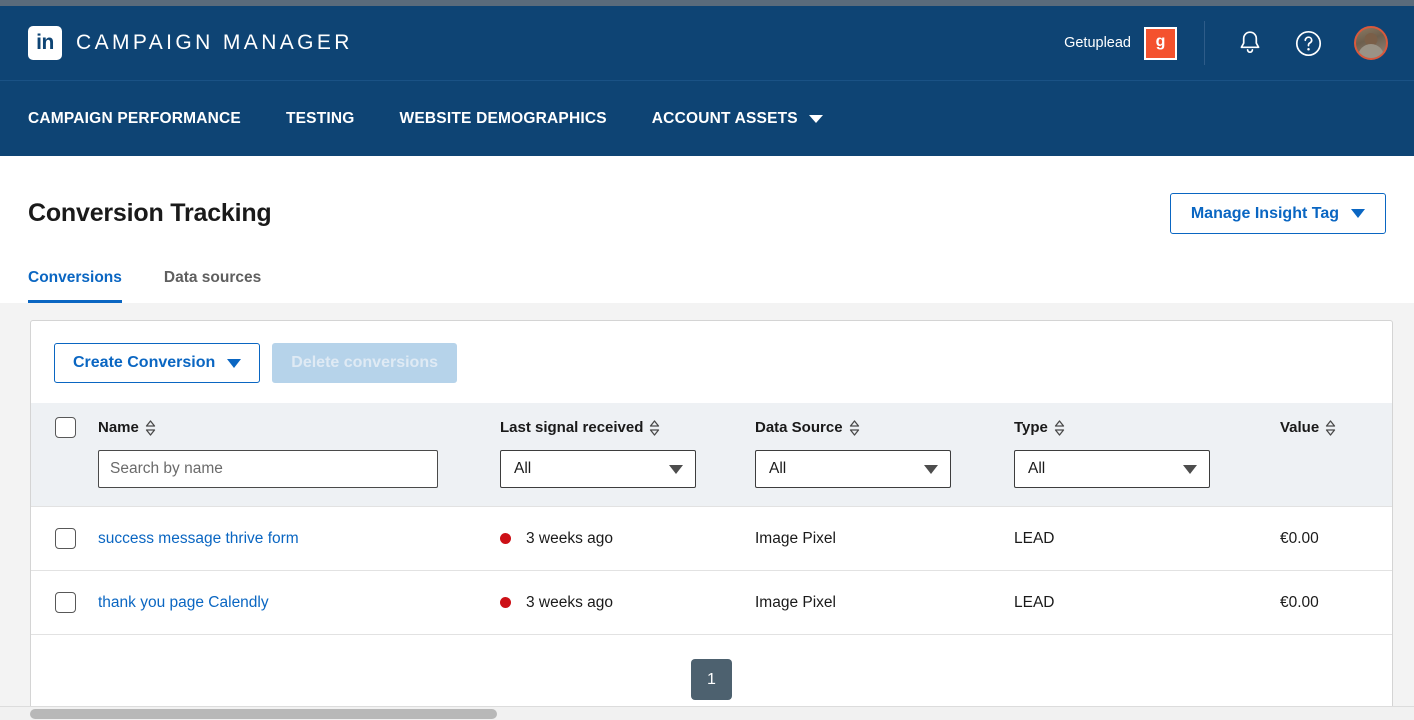 This screenshot has height=720, width=1414. I want to click on column-header-value: Value, so click(1336, 423).